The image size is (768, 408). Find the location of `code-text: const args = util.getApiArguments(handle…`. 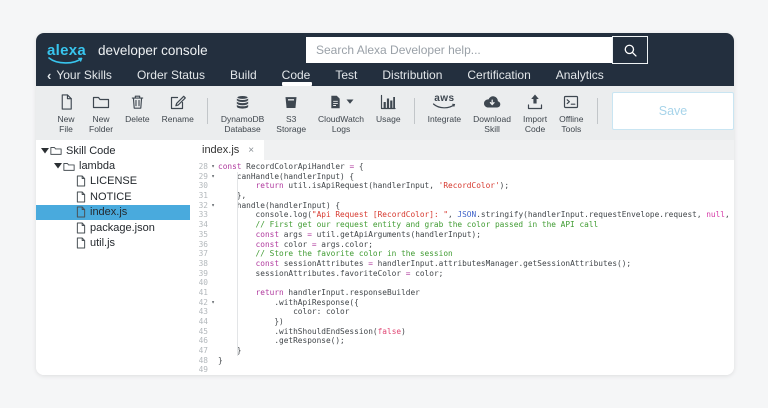

code-text: const args = util.getApiArguments(handle… is located at coordinates (368, 234).